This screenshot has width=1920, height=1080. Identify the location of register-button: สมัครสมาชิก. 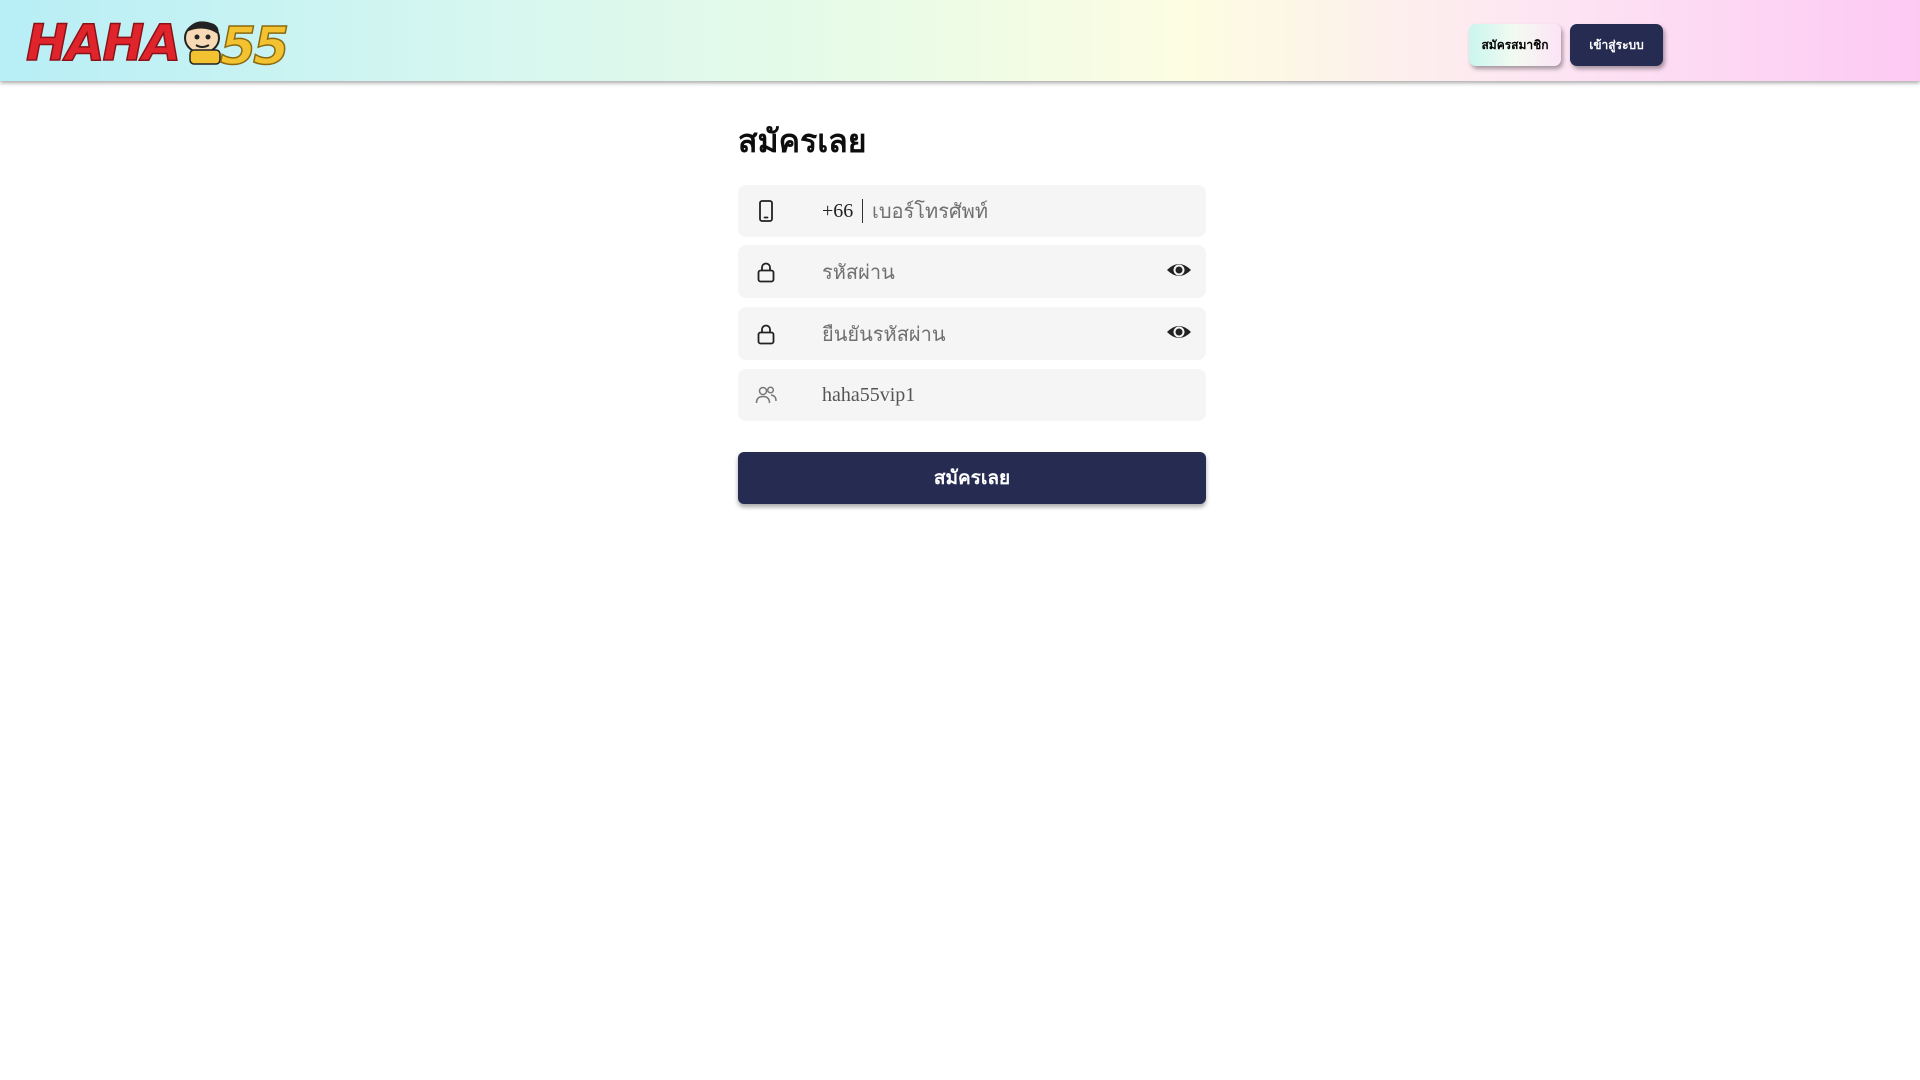
(1515, 45).